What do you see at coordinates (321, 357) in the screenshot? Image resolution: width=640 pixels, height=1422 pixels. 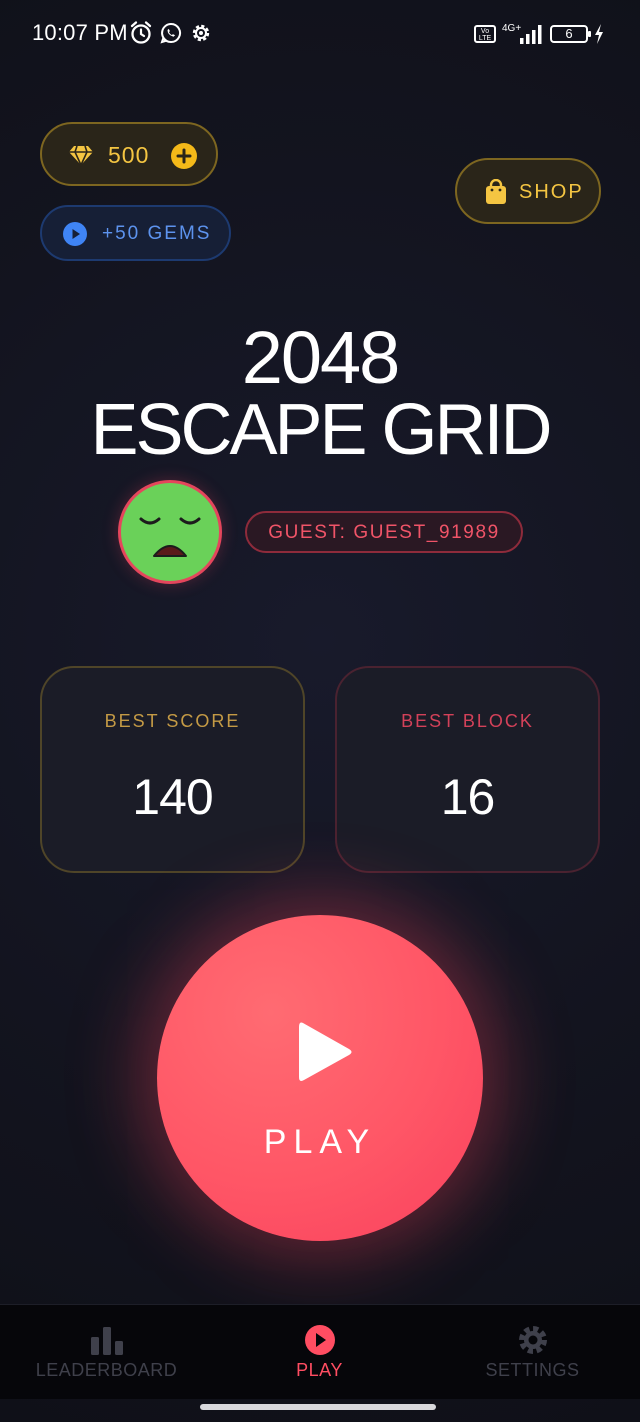 I see `game-title-number: 2048` at bounding box center [321, 357].